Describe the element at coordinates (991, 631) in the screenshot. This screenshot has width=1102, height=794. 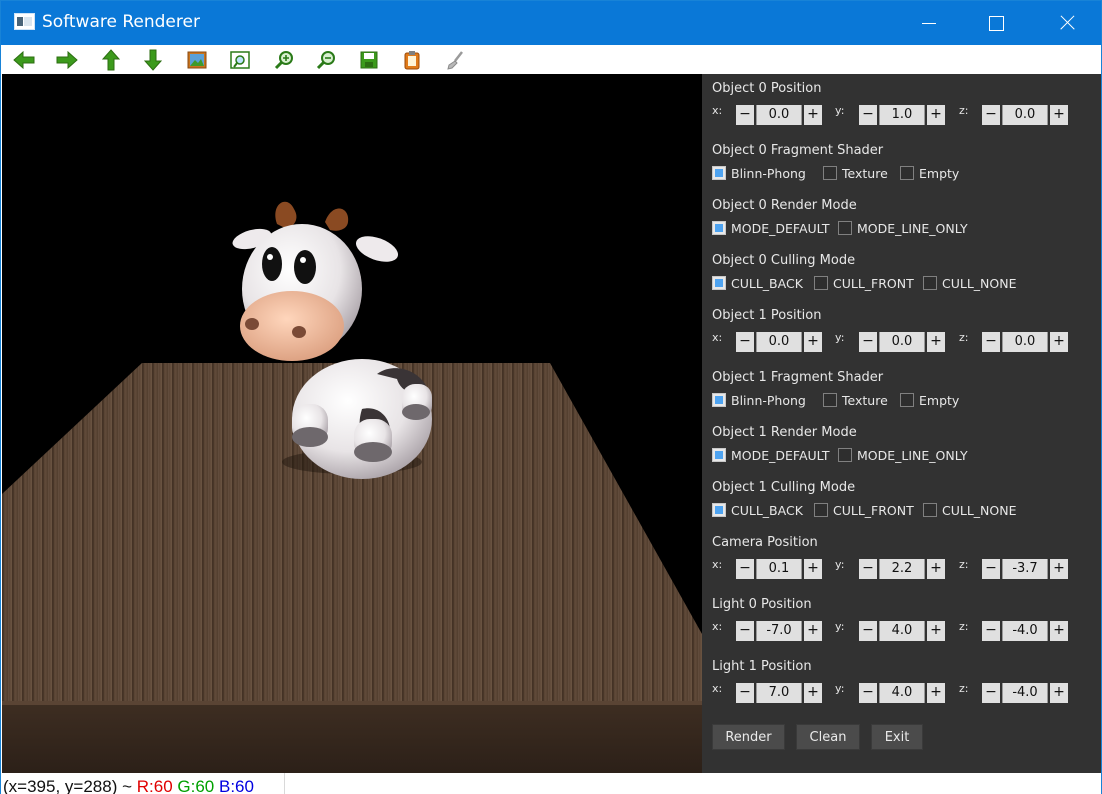
I see `light0-z-minus-button: −` at that location.